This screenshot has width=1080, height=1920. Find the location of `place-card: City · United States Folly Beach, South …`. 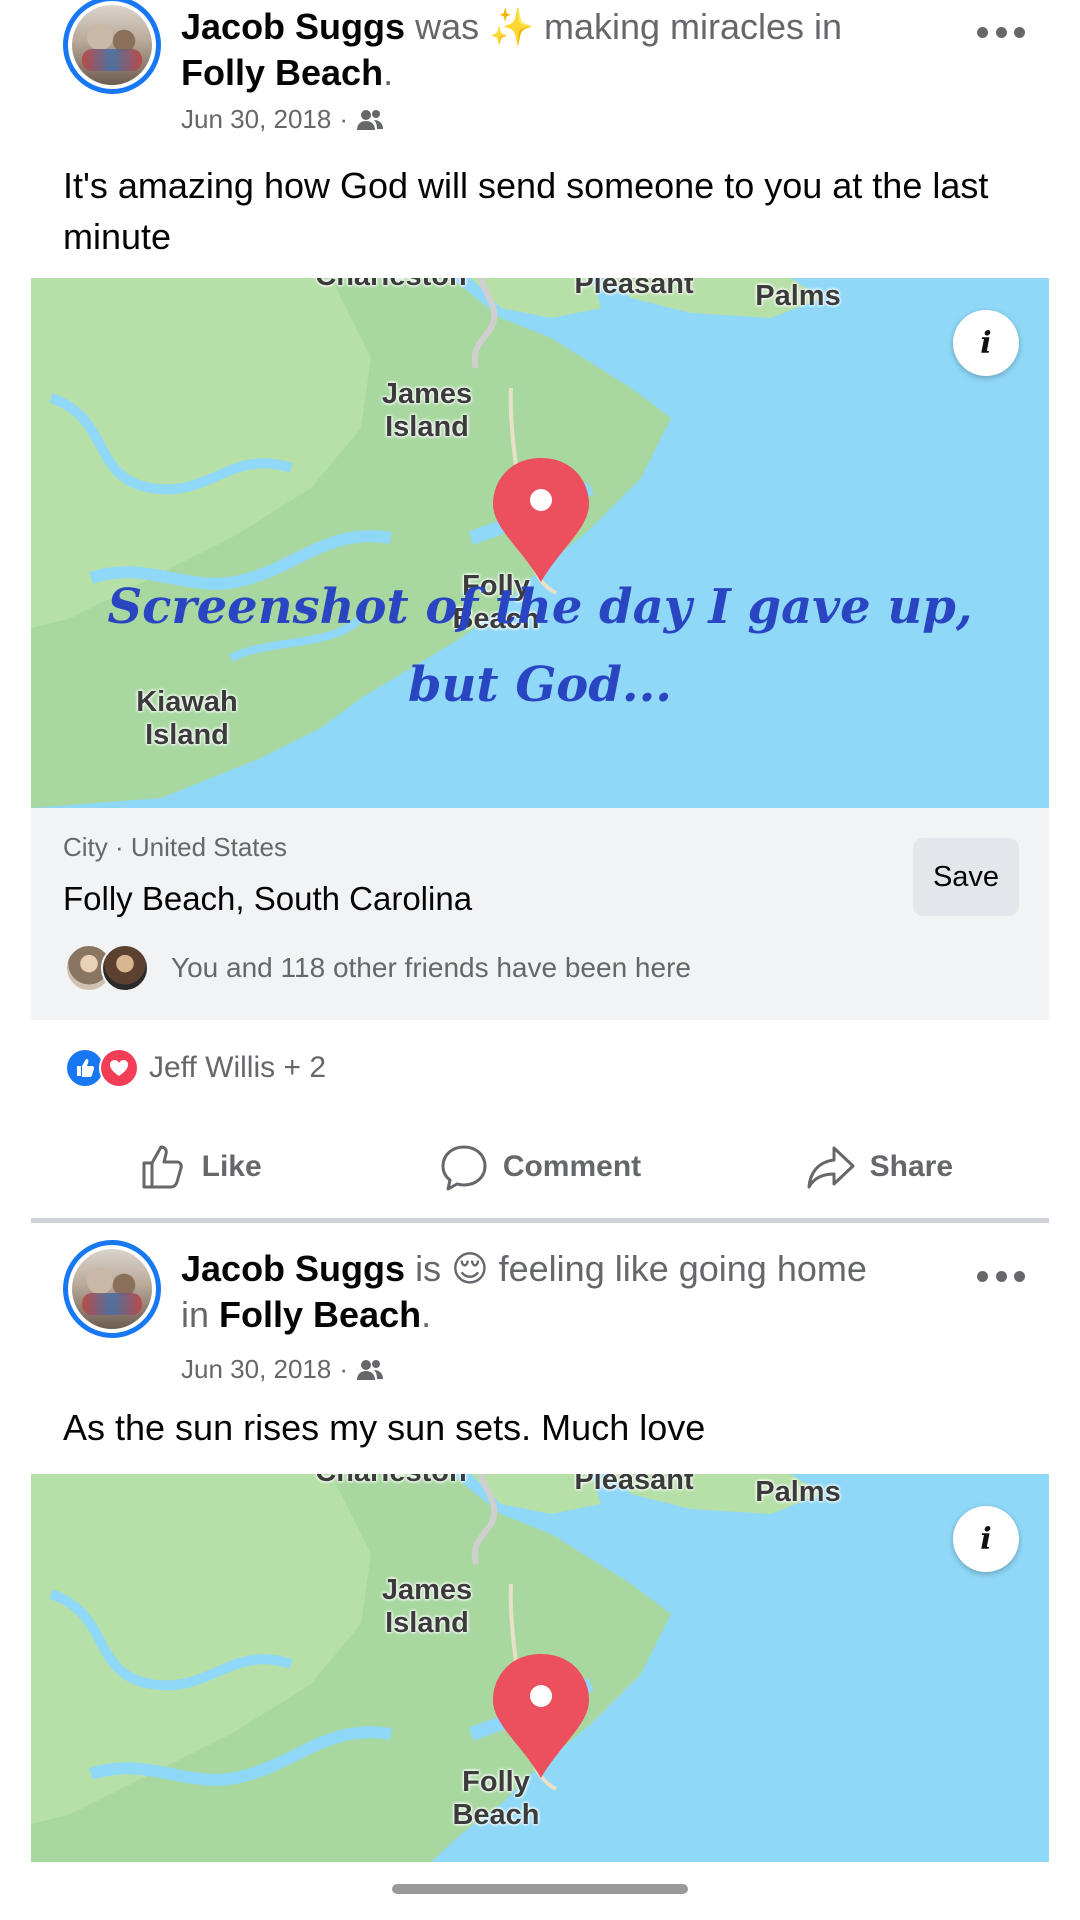

place-card: City · United States Folly Beach, South … is located at coordinates (540, 914).